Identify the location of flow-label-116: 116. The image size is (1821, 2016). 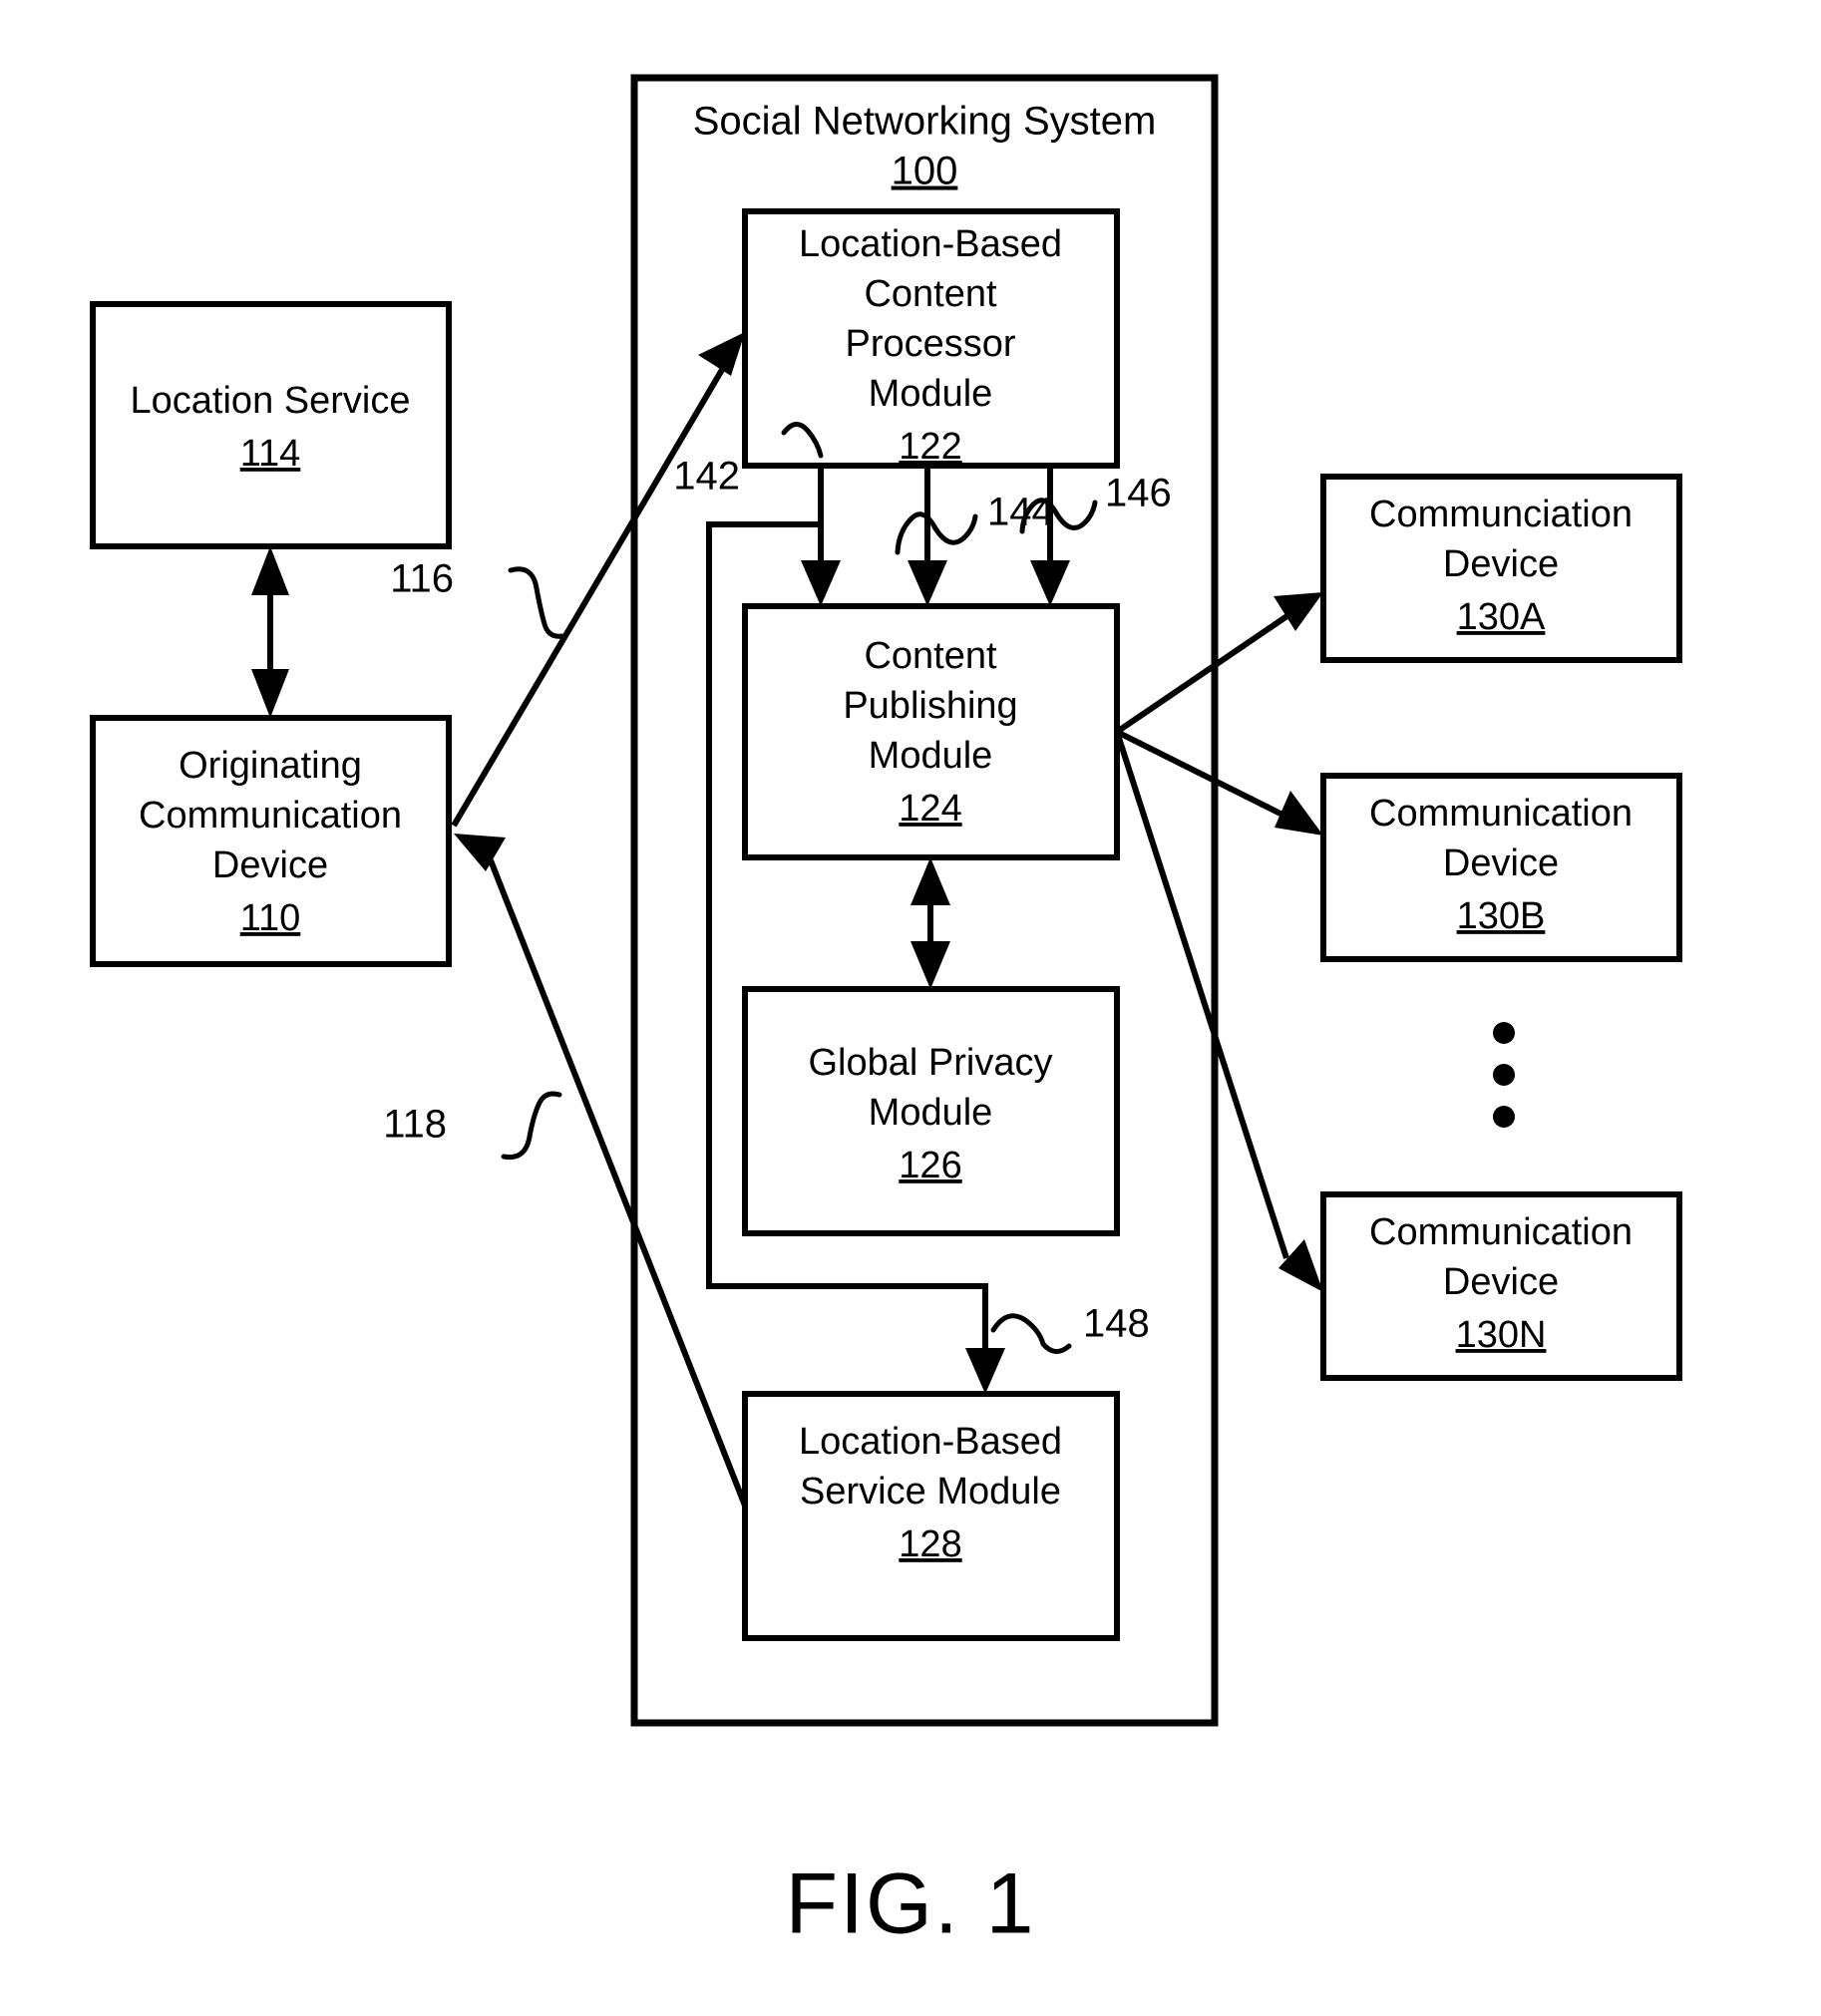
(422, 579).